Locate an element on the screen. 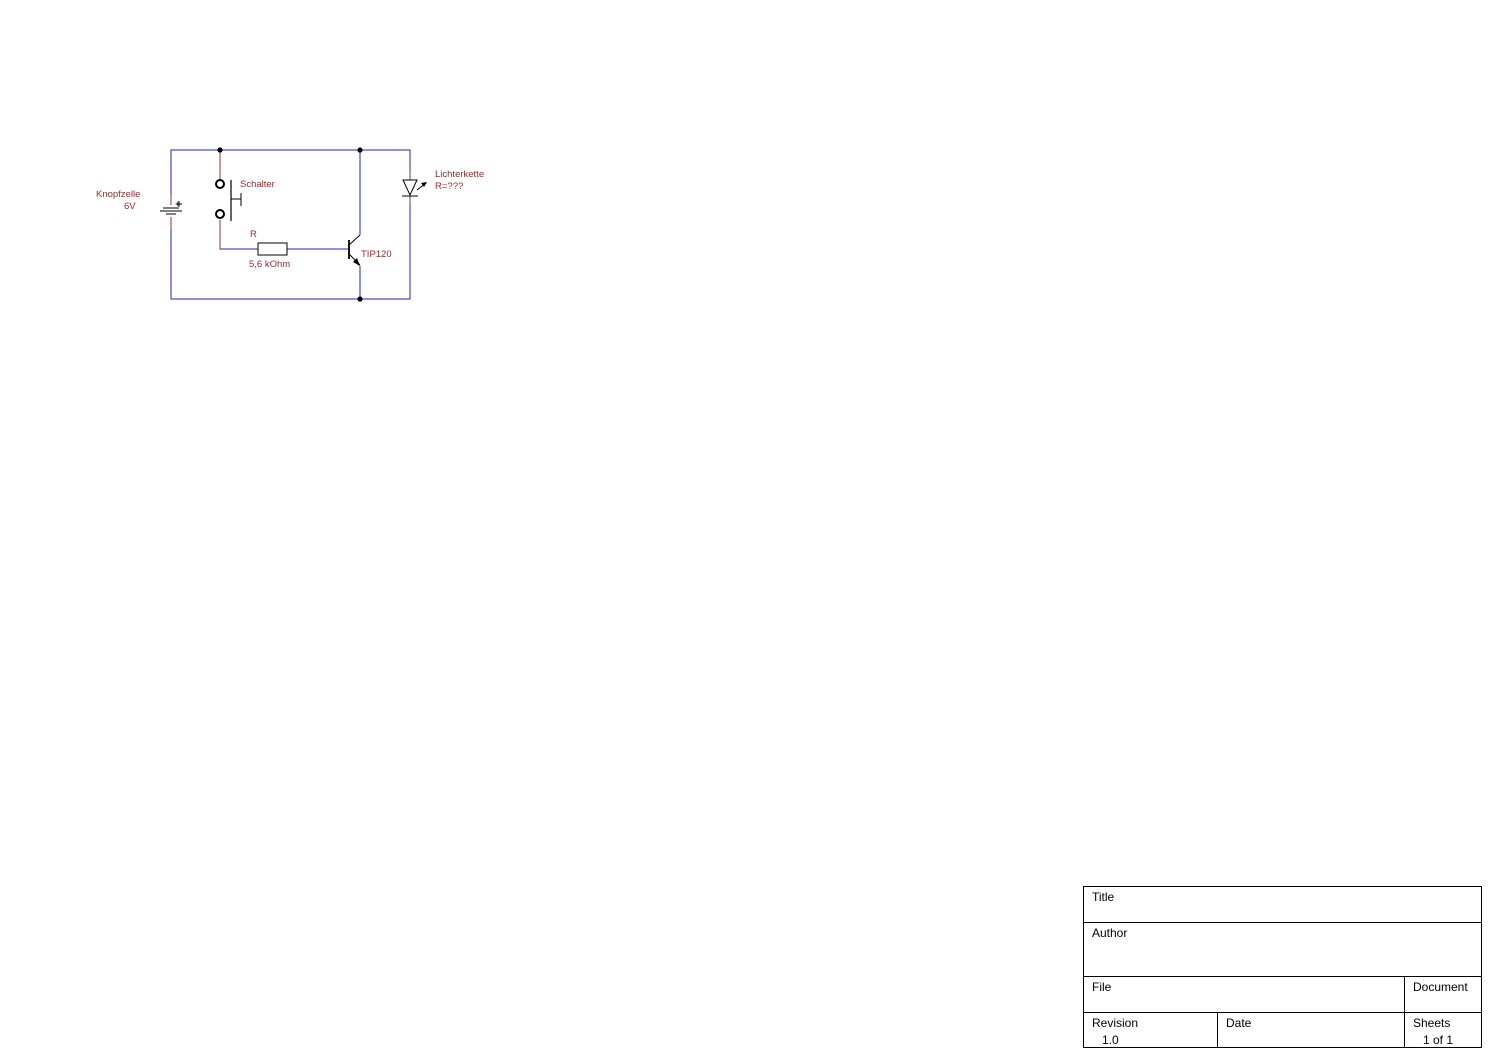  junctions is located at coordinates (290, 224).